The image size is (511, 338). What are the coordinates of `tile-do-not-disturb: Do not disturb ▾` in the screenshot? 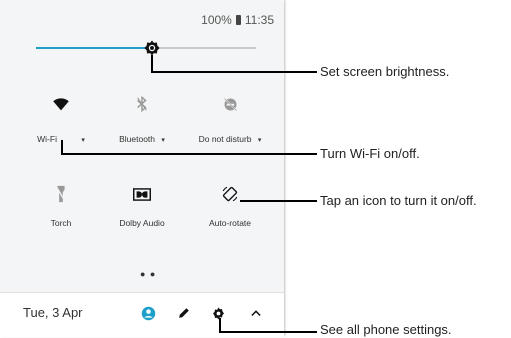 It's located at (230, 118).